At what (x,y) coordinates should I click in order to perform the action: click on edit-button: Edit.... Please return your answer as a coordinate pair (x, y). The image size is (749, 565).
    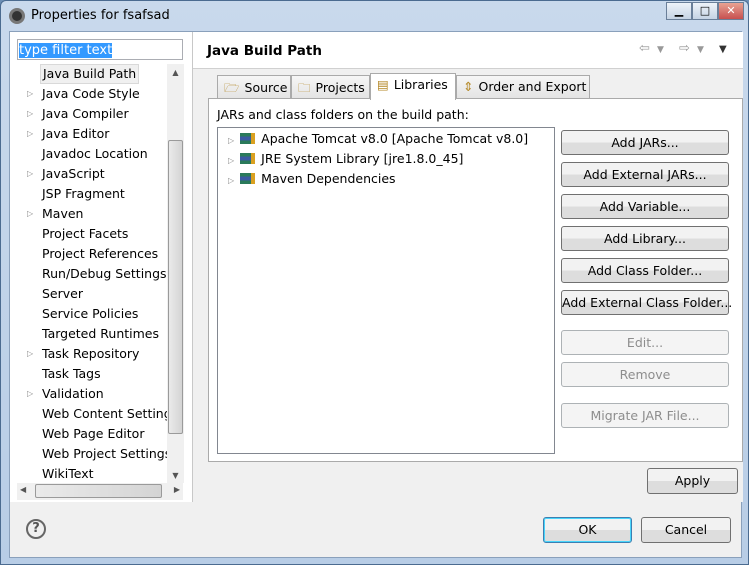
    Looking at the image, I should click on (645, 342).